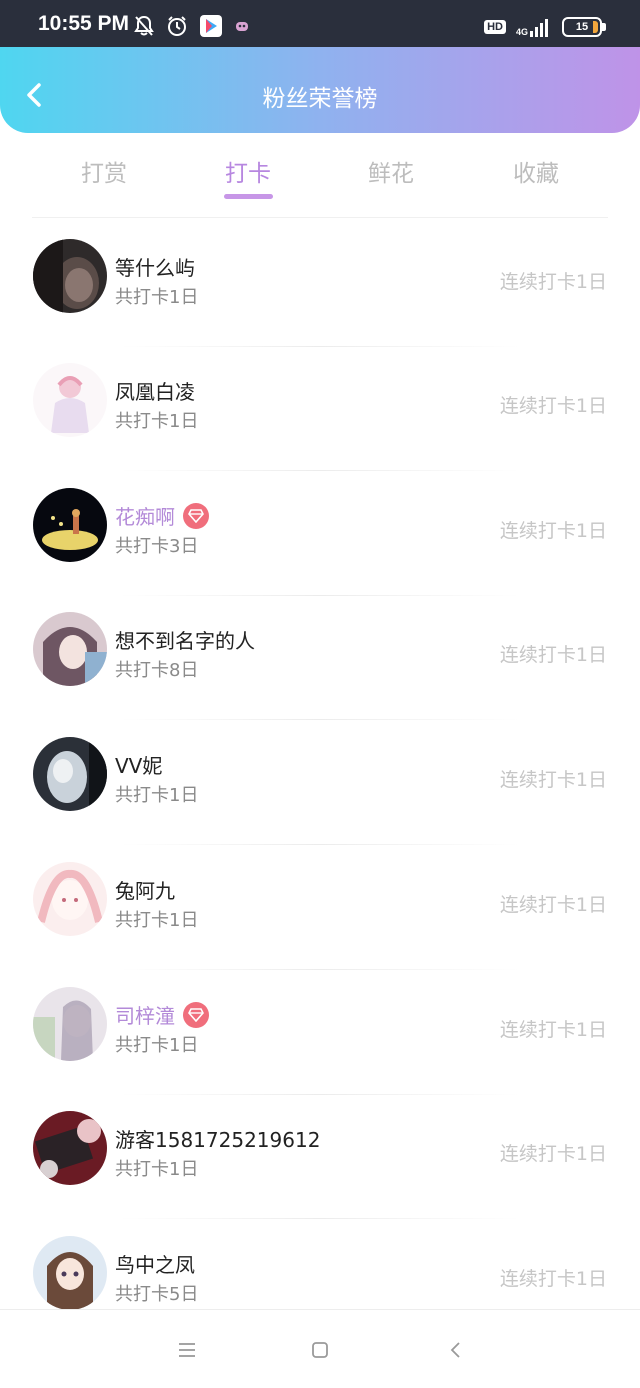 This screenshot has width=640, height=1388. What do you see at coordinates (144, 28) in the screenshot?
I see `mute-bell-icon` at bounding box center [144, 28].